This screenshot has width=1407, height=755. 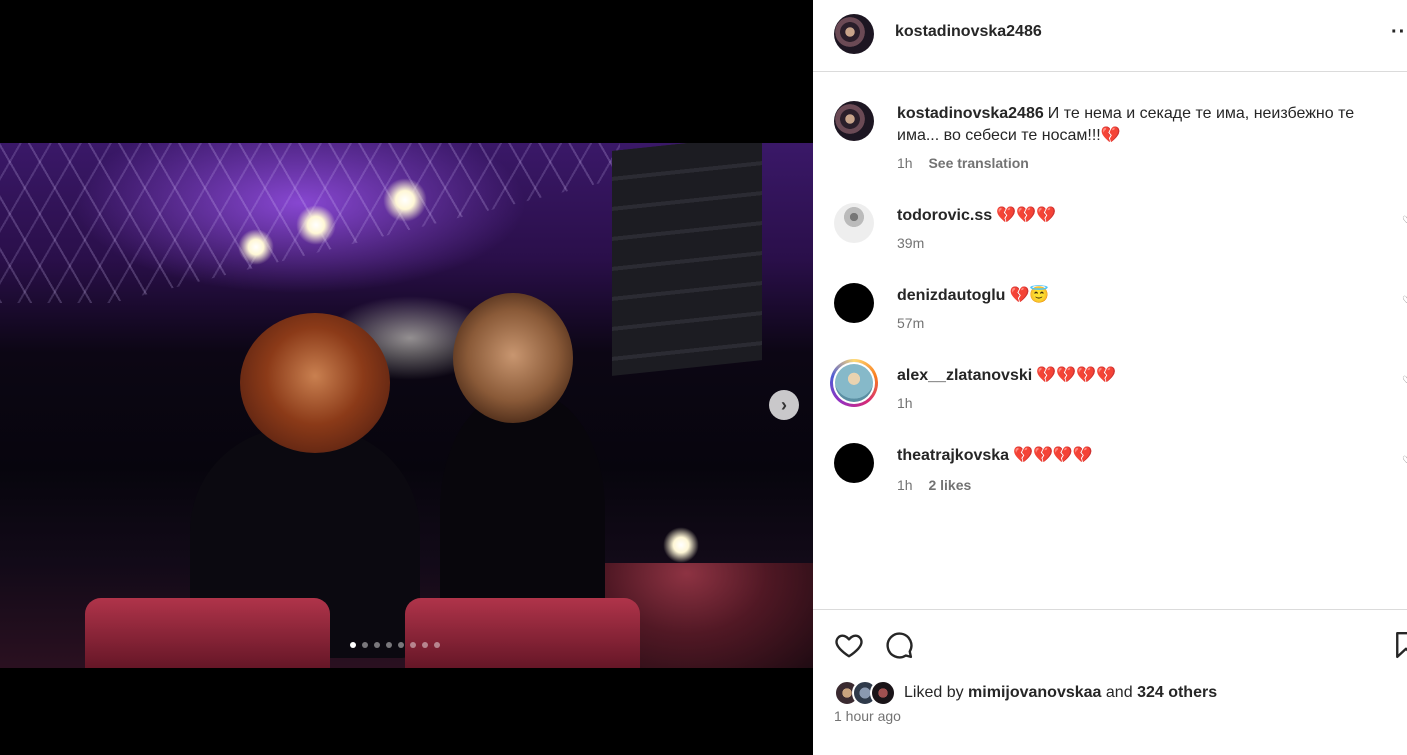 What do you see at coordinates (911, 323) in the screenshot?
I see `comment-time: 57m` at bounding box center [911, 323].